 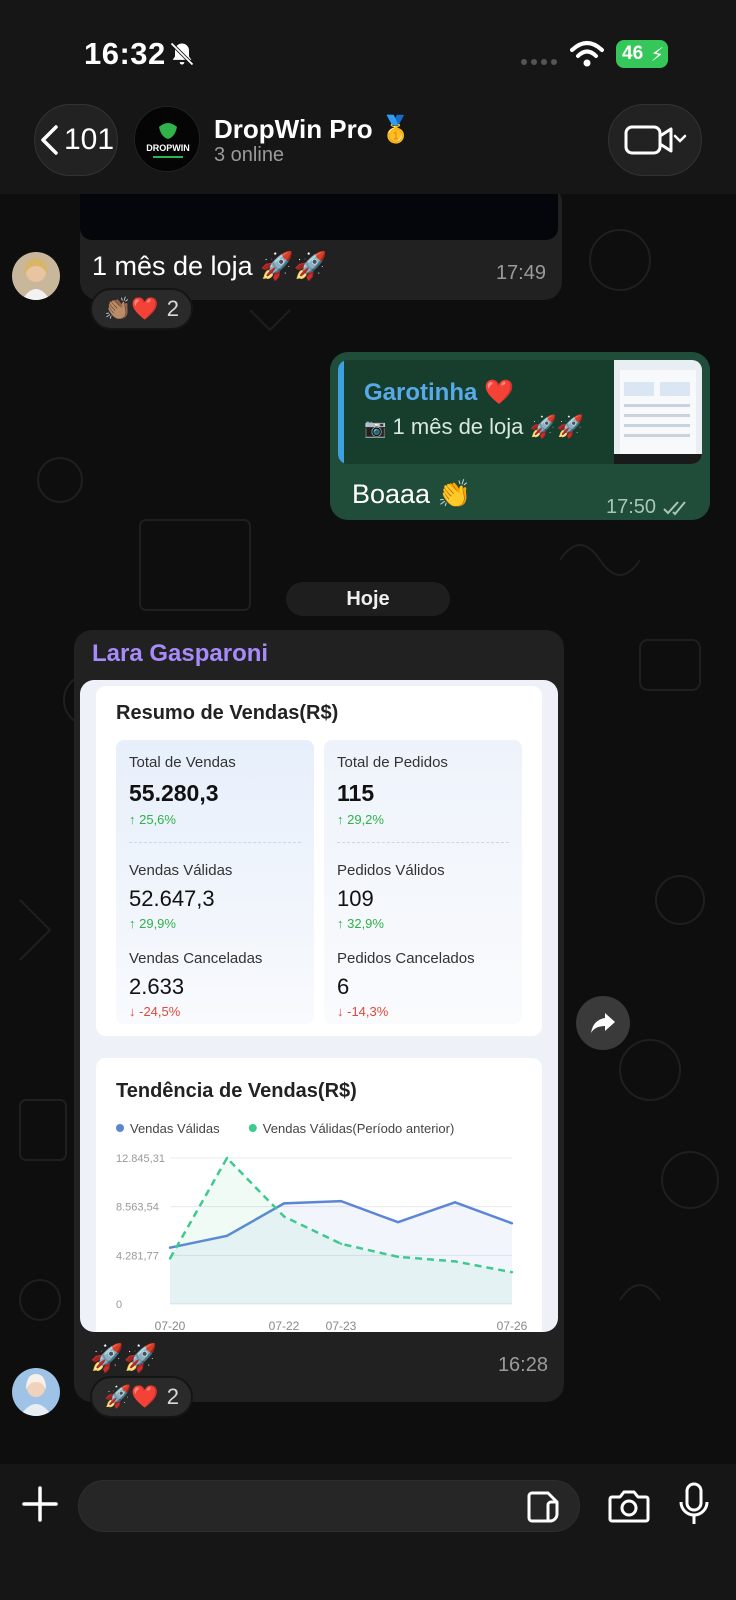 What do you see at coordinates (157, 986) in the screenshot?
I see `stat-value: 2.633` at bounding box center [157, 986].